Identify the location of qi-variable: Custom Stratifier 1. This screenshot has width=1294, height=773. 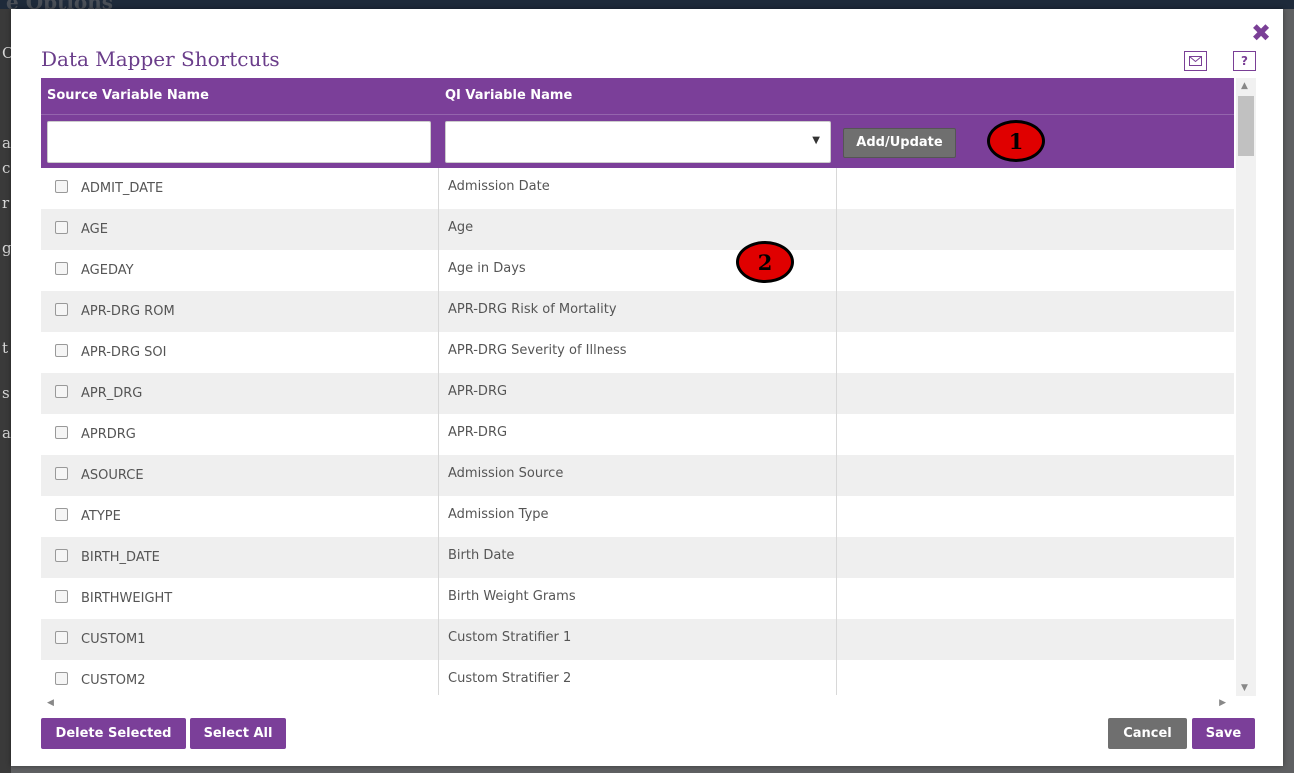
(510, 637).